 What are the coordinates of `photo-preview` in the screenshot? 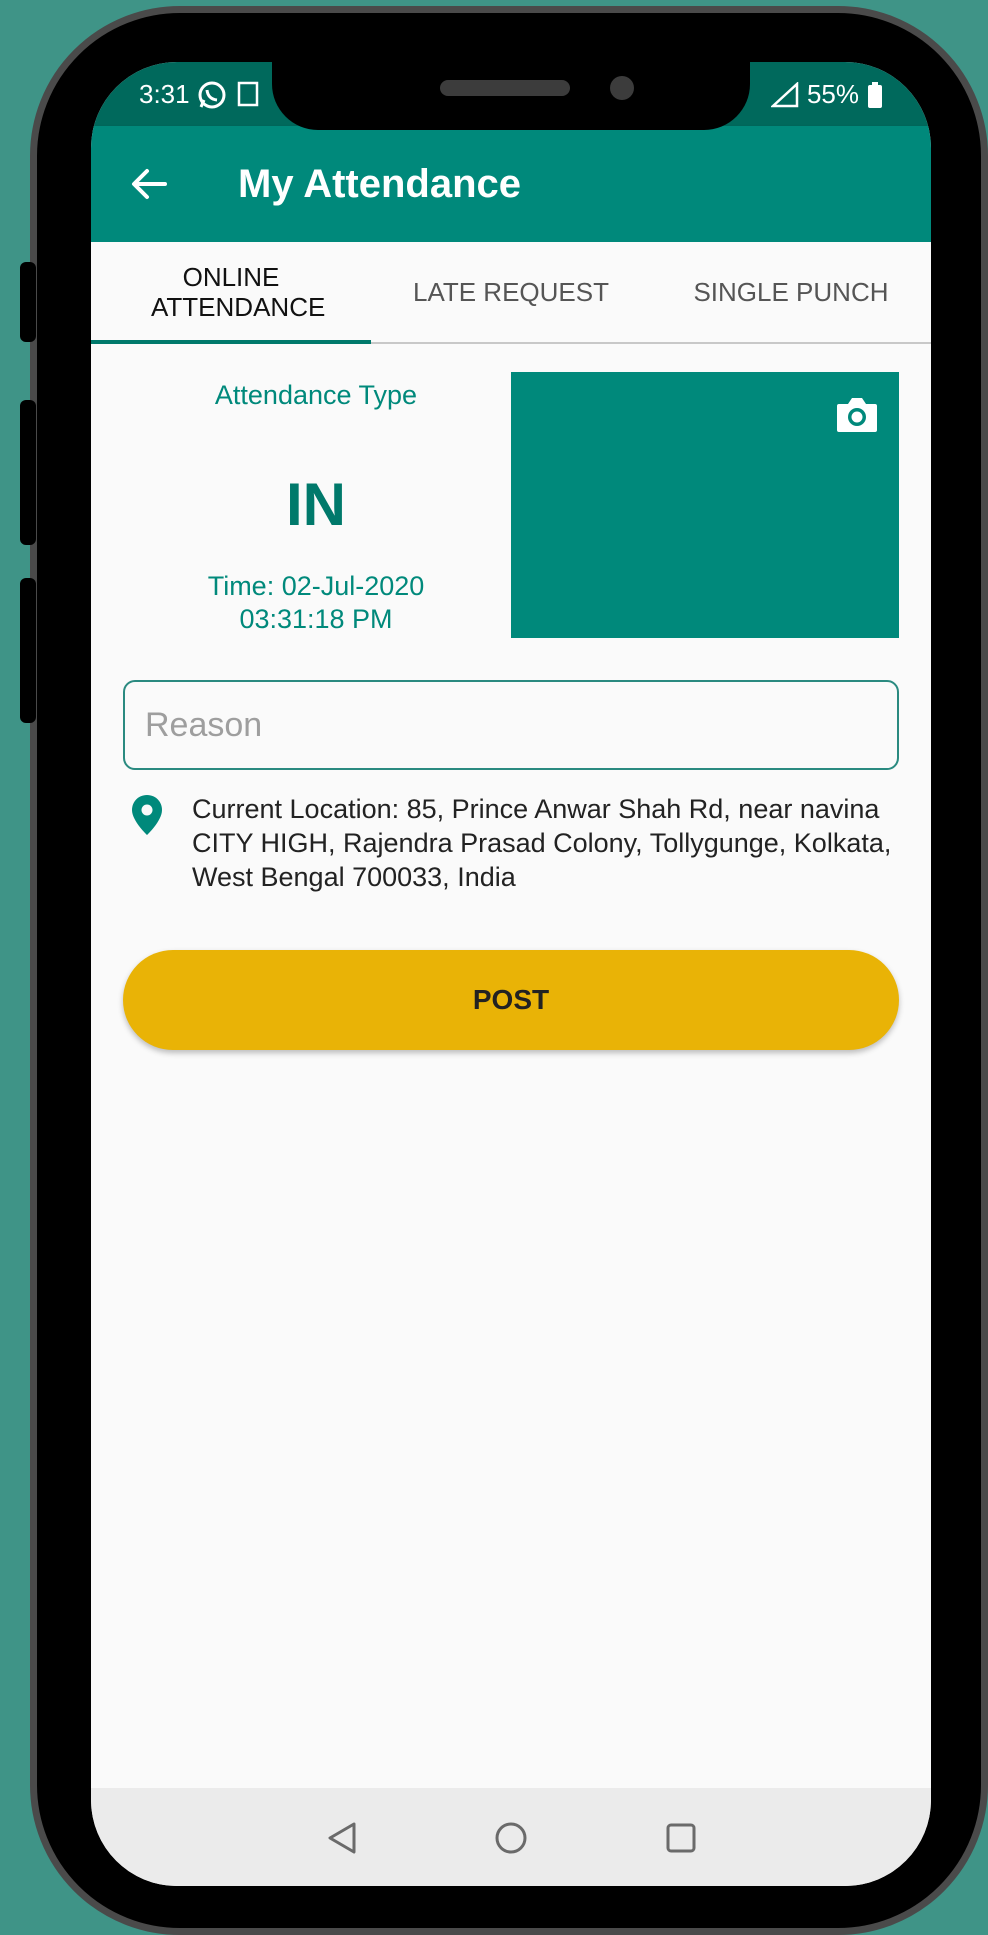 It's located at (705, 505).